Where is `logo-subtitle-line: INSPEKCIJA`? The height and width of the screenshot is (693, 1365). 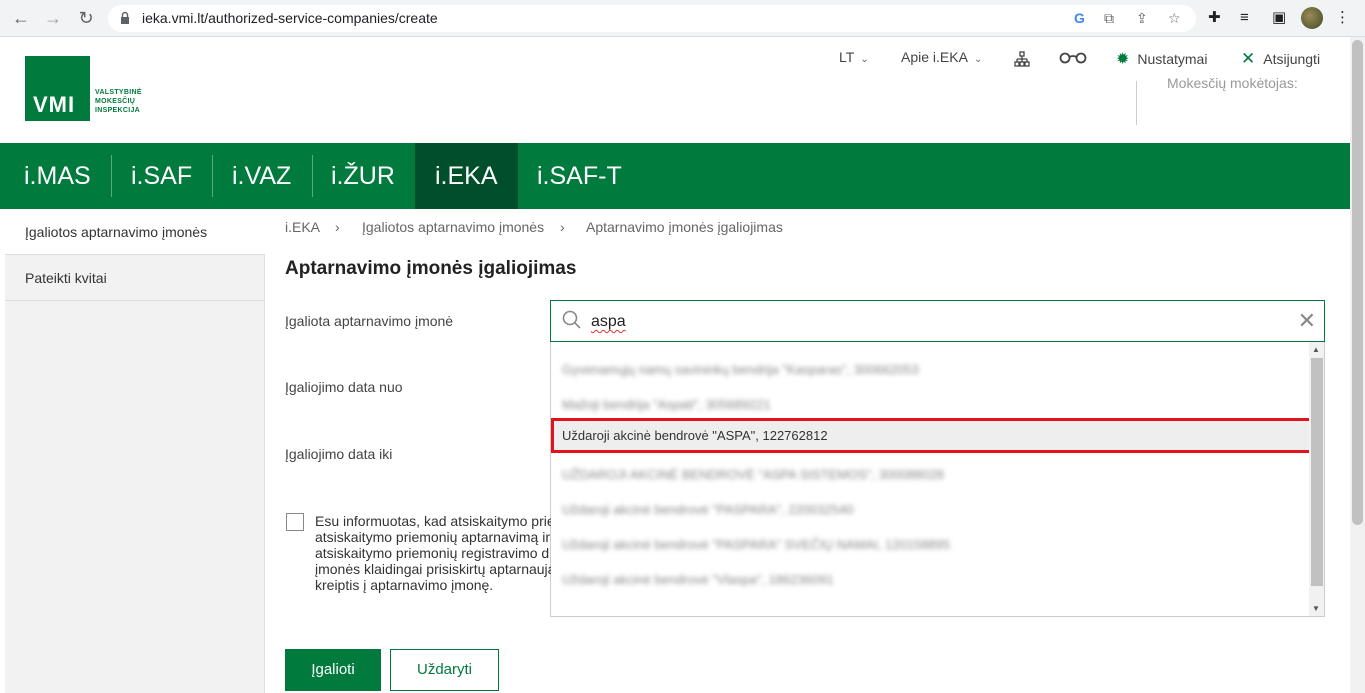 logo-subtitle-line: INSPEKCIJA is located at coordinates (118, 110).